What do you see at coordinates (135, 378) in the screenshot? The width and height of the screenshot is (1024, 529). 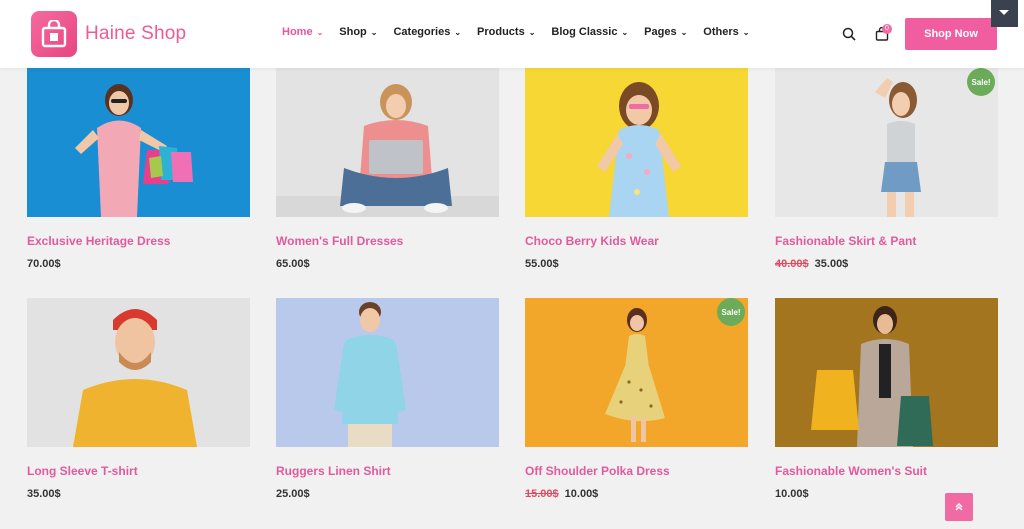 I see `man-in-yellow-sweater-image` at bounding box center [135, 378].